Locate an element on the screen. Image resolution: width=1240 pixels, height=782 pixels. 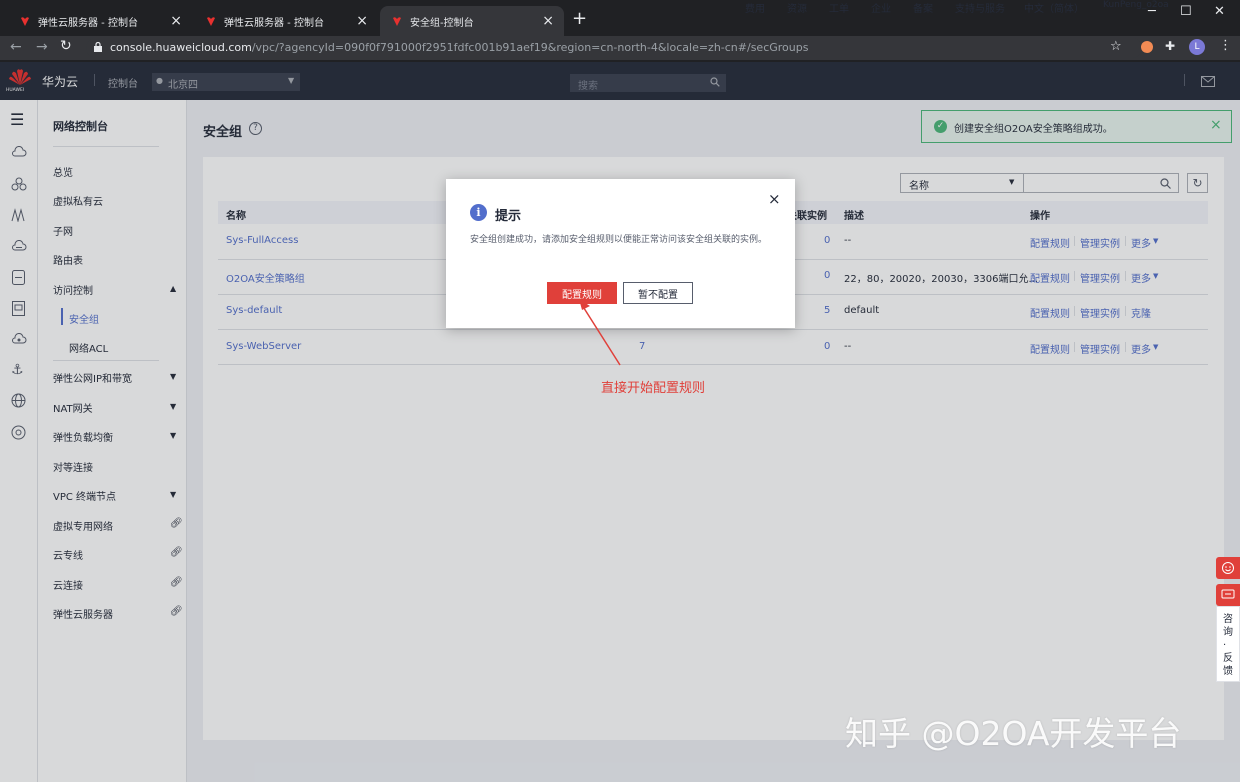
info-icon: i is located at coordinates (478, 212).